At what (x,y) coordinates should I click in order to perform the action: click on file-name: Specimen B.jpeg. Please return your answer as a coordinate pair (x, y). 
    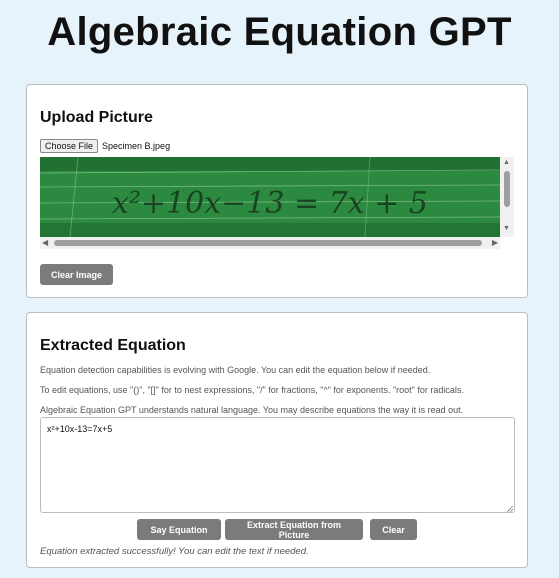
    Looking at the image, I should click on (136, 146).